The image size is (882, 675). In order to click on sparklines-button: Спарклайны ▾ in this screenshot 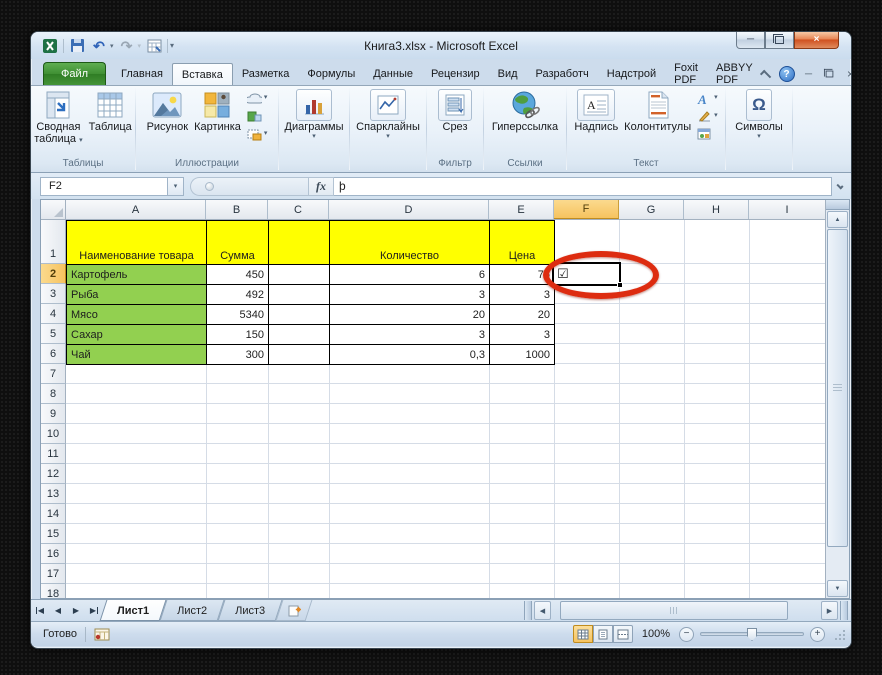, I will do `click(388, 114)`.